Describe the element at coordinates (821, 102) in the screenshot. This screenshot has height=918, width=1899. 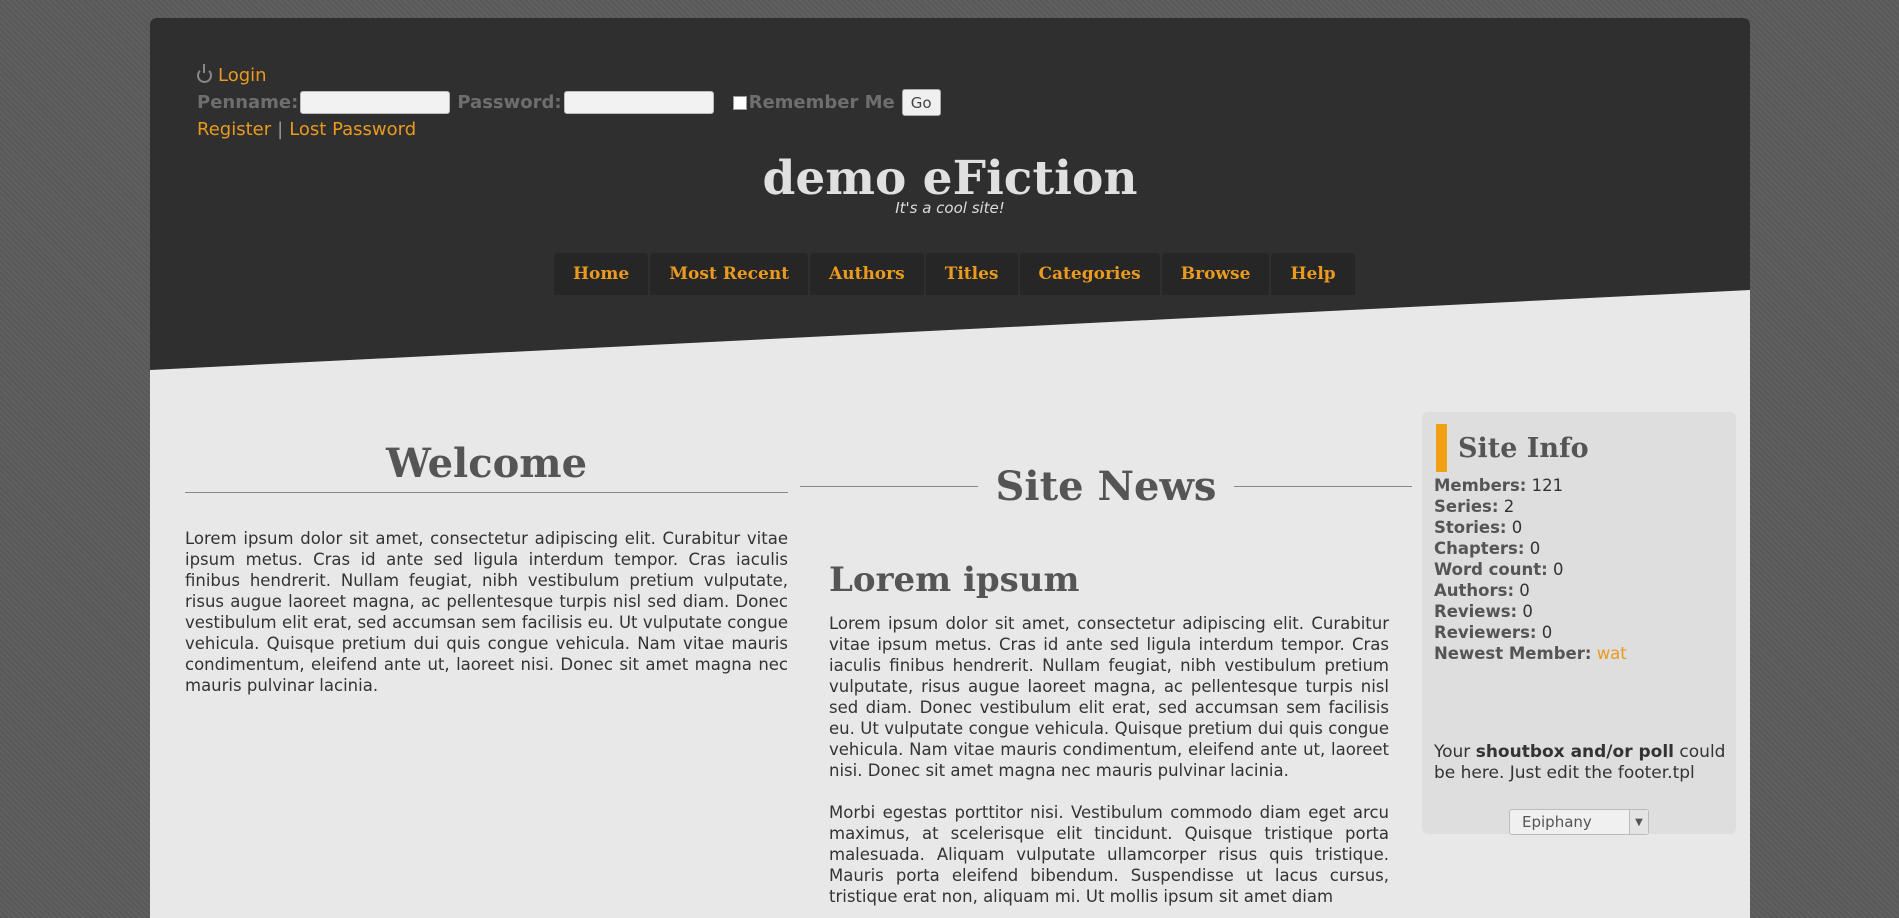
I see `remember-me-label: Remember Me` at that location.